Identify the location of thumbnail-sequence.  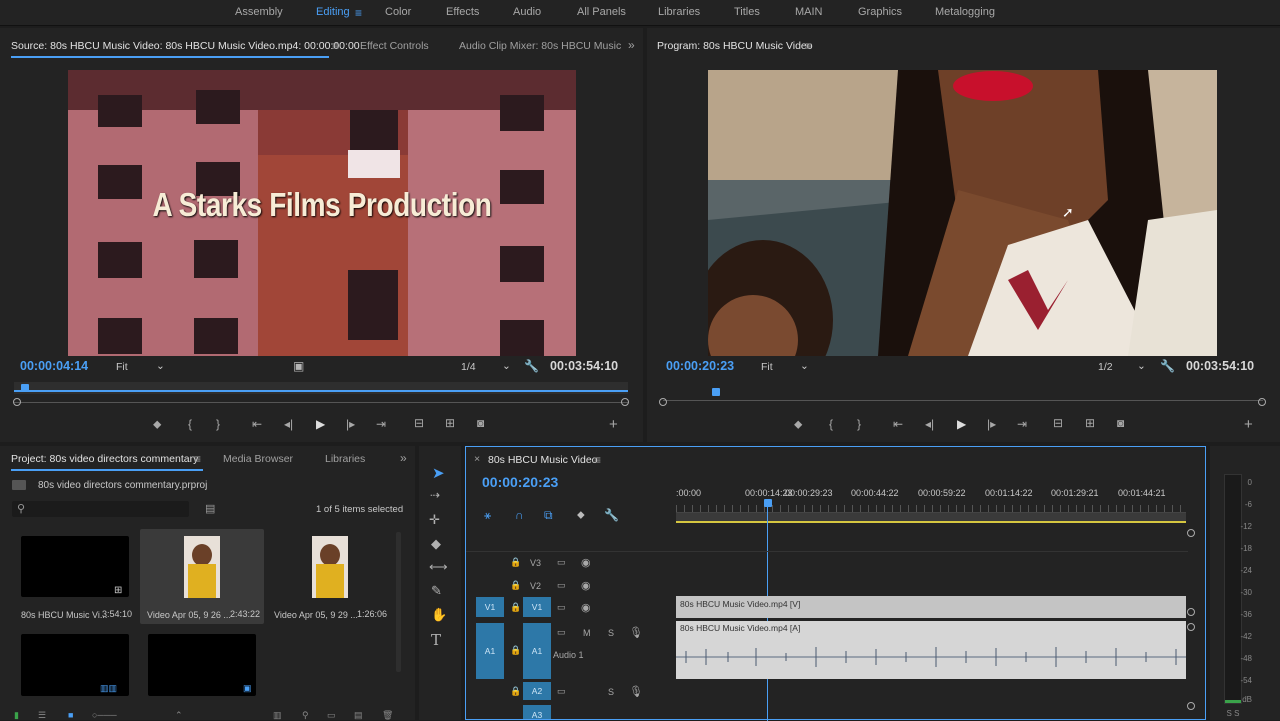
(75, 566).